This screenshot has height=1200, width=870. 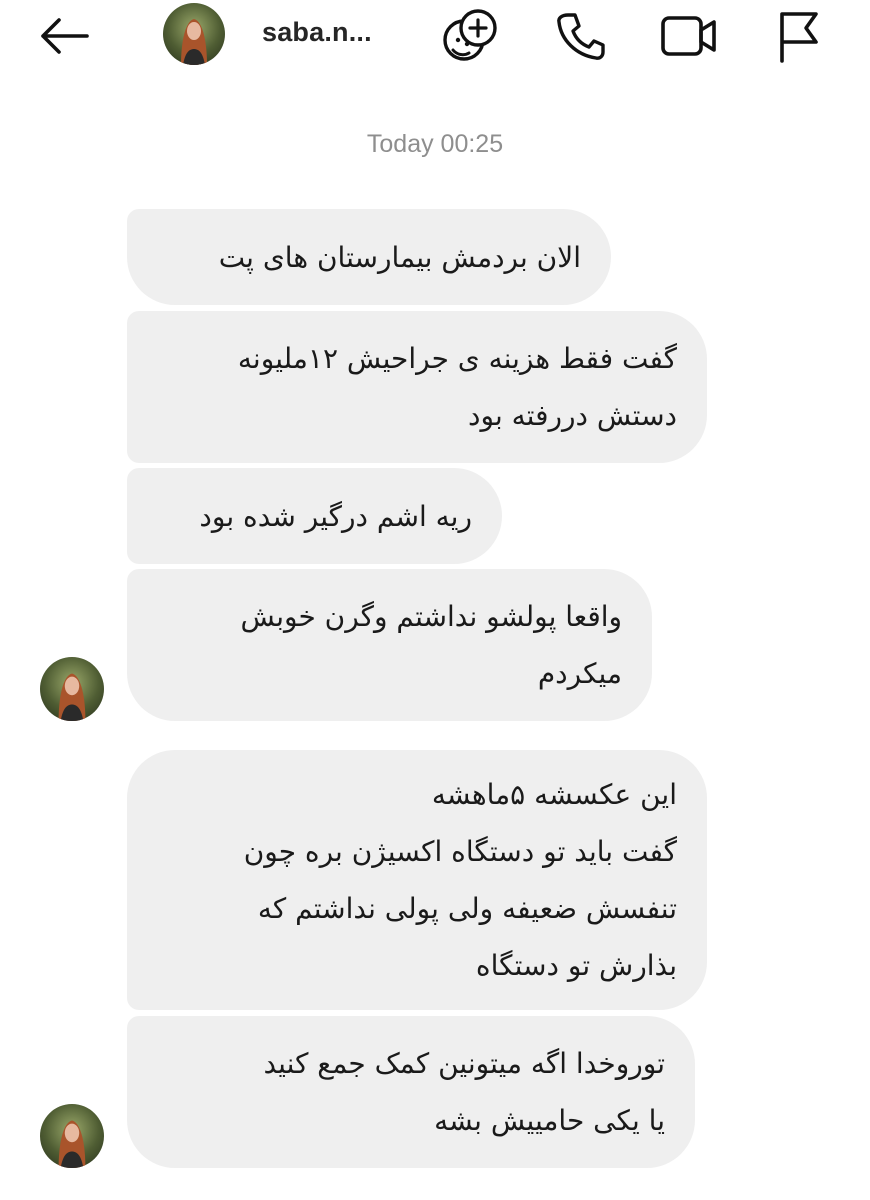 What do you see at coordinates (579, 673) in the screenshot?
I see `message-text: میکردم` at bounding box center [579, 673].